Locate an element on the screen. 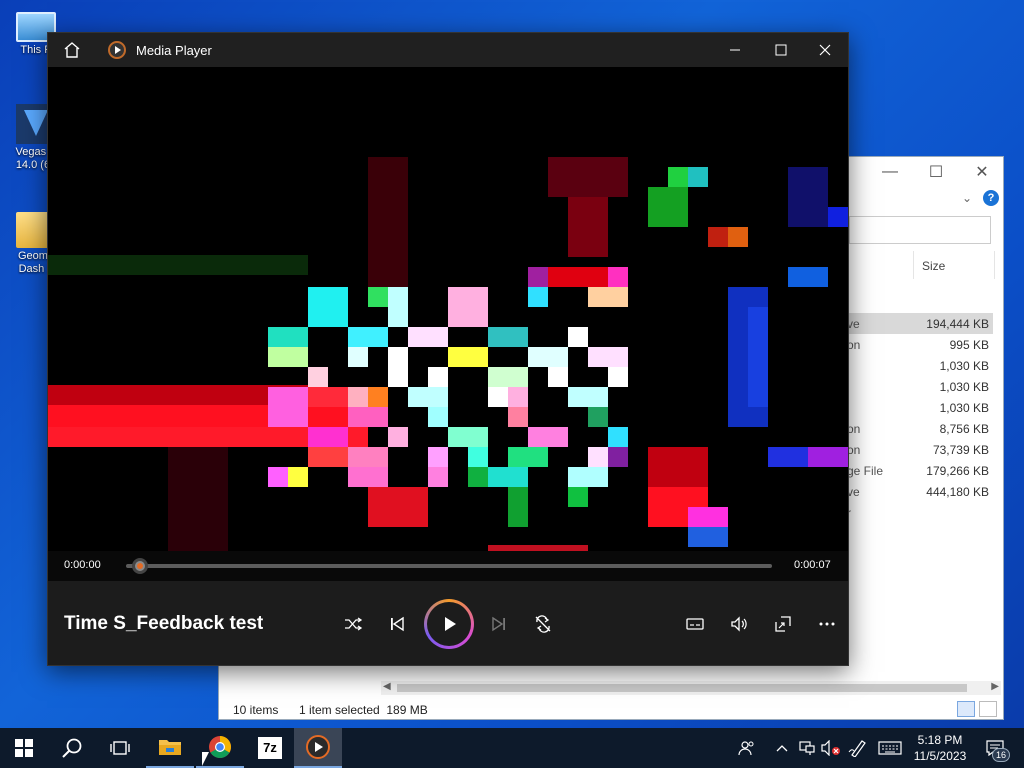 The image size is (1024, 768). volume-tray-button is located at coordinates (831, 748).